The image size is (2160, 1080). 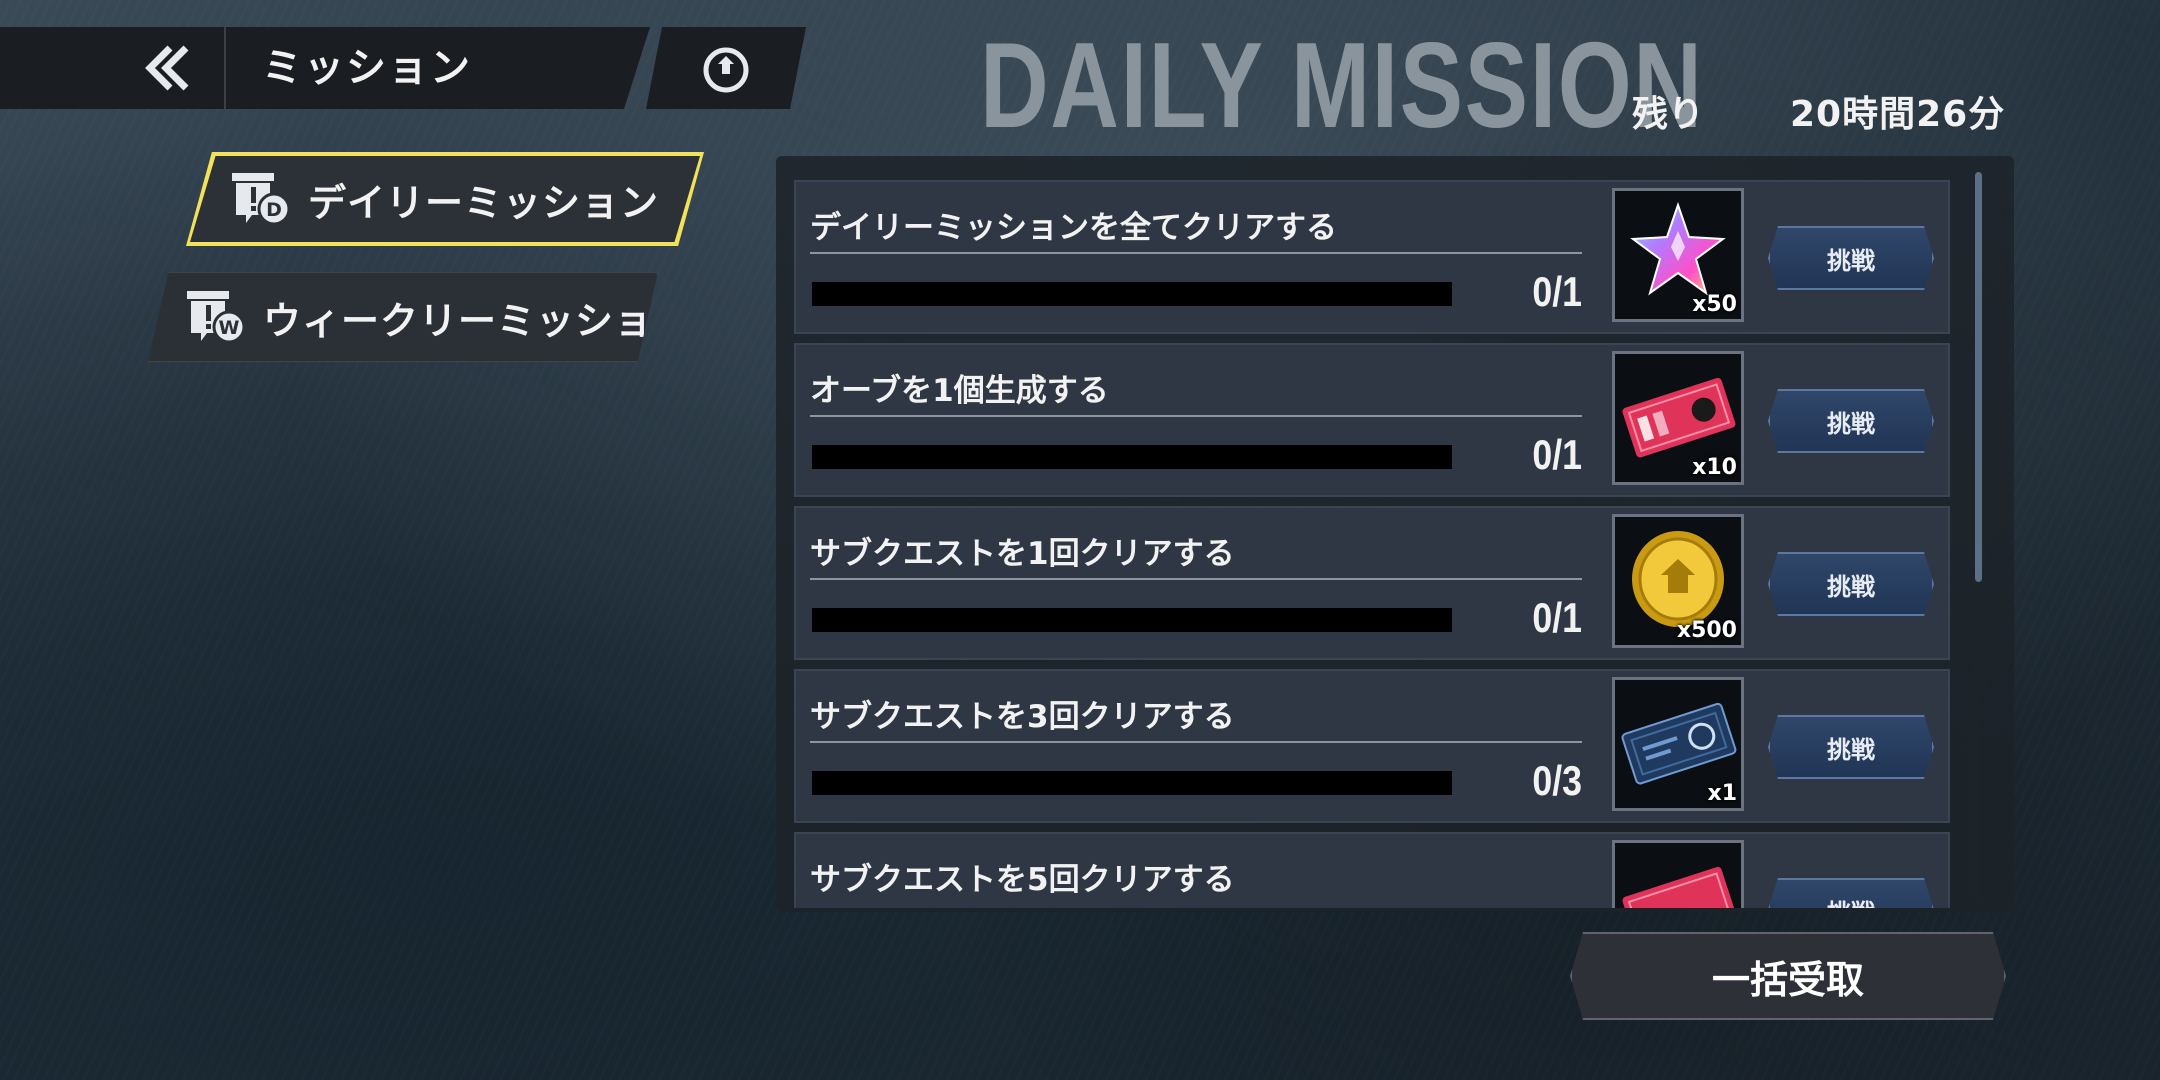 I want to click on reward-quantity: x50, so click(x=1714, y=304).